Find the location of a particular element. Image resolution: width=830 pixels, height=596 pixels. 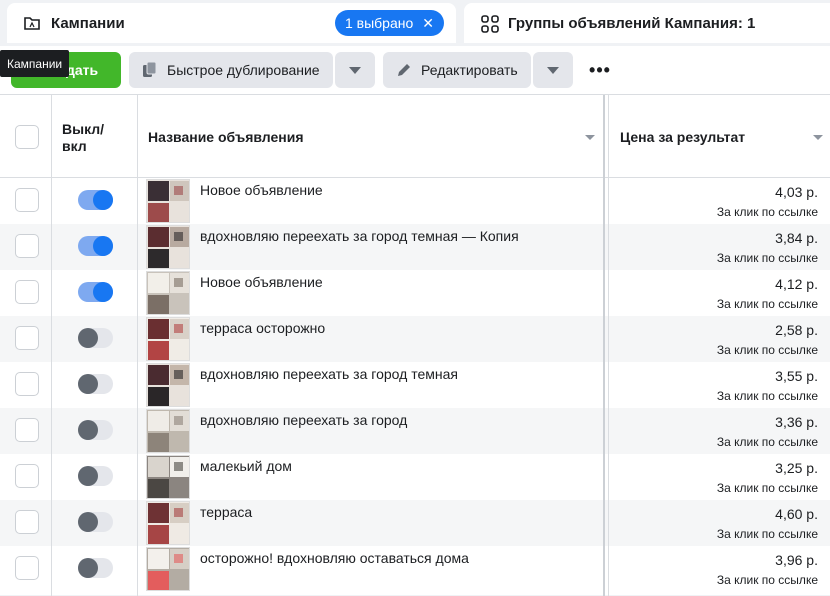

select-all-checkbox is located at coordinates (27, 136).